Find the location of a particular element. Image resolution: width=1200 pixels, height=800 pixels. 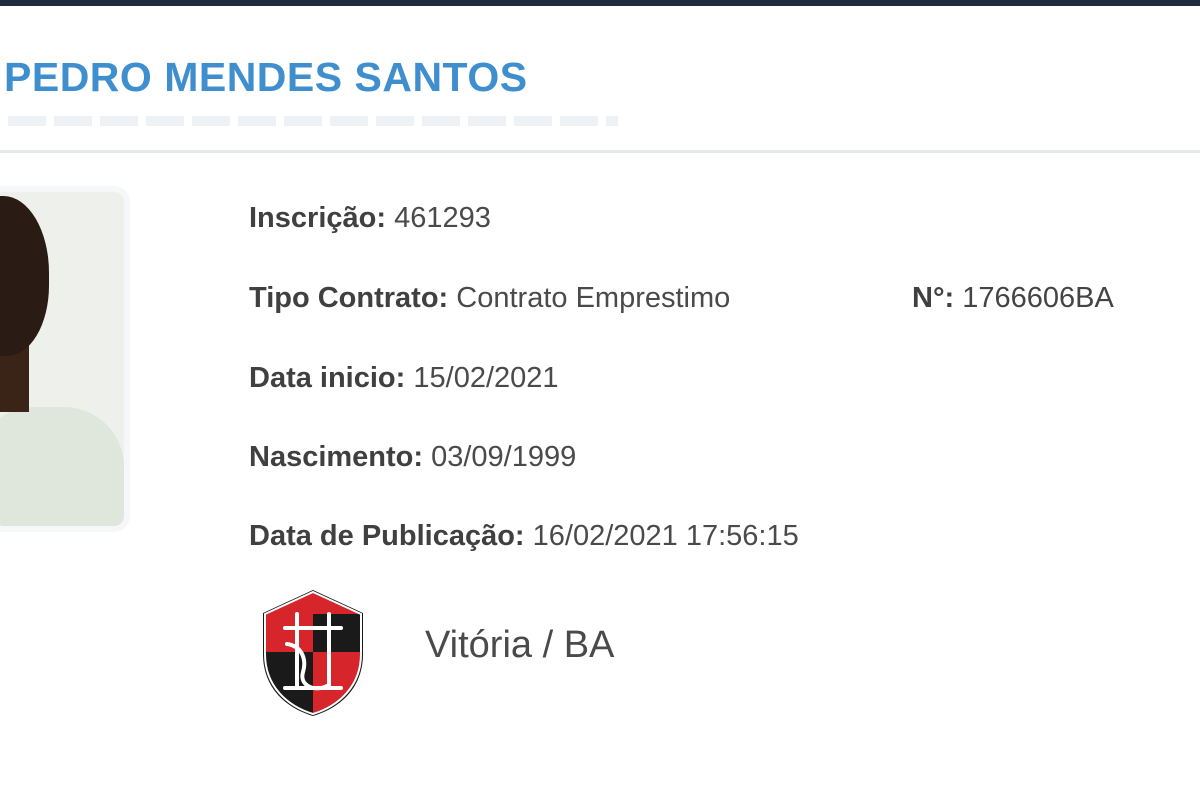

inscricao-row: Inscrição: 461293 is located at coordinates (370, 218).